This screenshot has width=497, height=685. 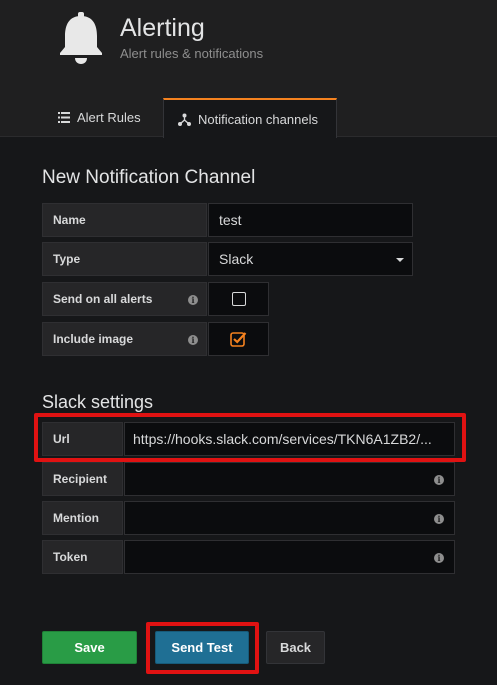 I want to click on send-all-checkbox-cell, so click(x=238, y=299).